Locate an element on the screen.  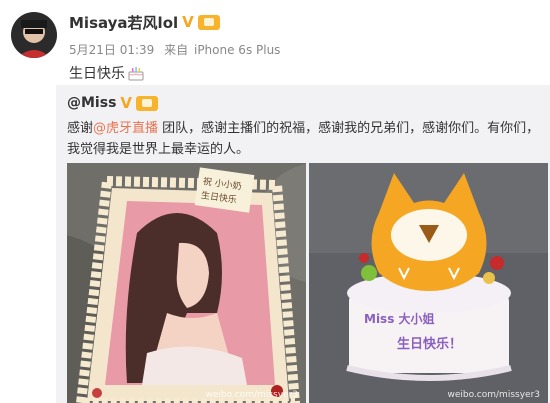
post-date: 5月21日 01:39 is located at coordinates (111, 50).